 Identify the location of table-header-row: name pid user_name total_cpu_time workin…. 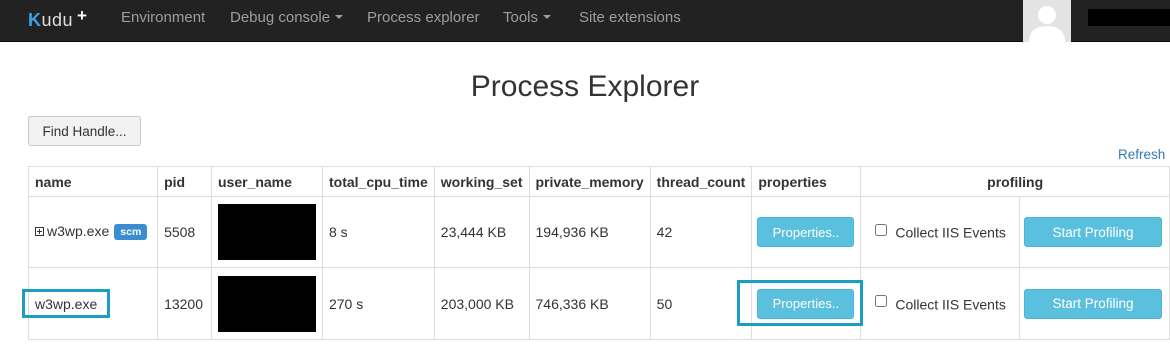
(598, 181).